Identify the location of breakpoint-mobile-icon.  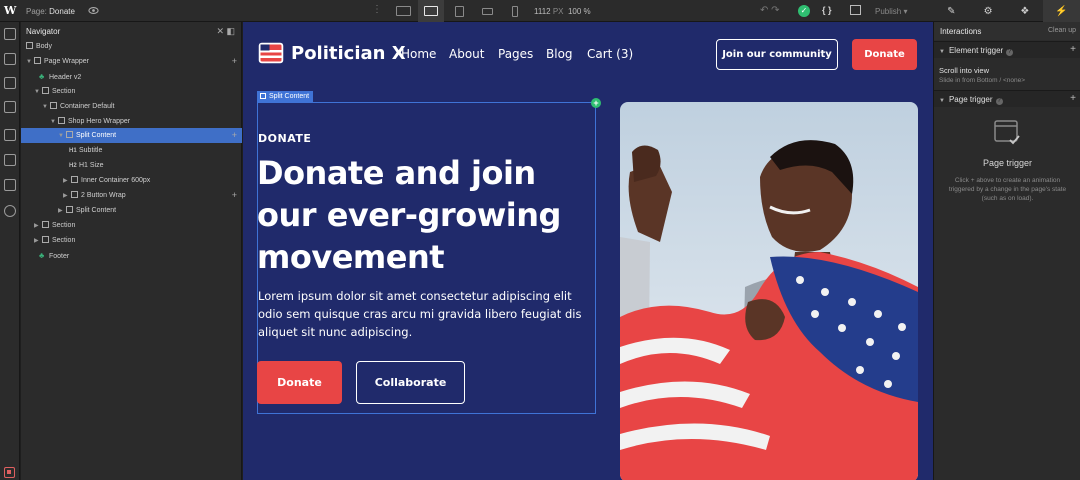
(515, 11).